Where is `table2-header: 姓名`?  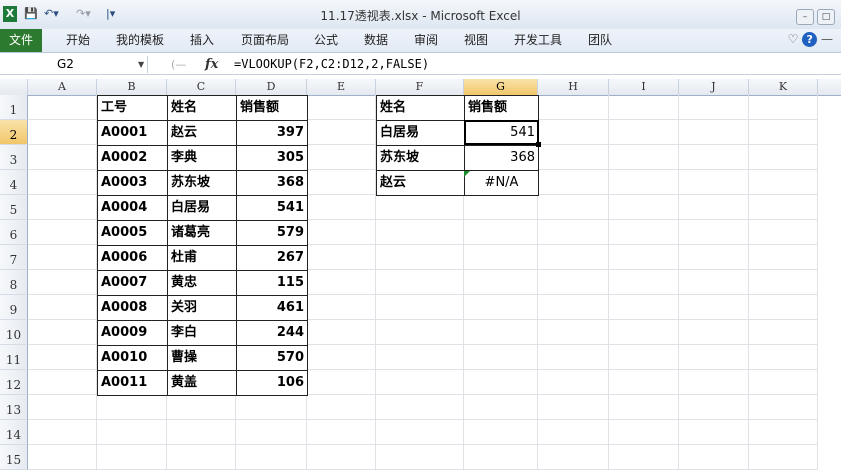
table2-header: 姓名 is located at coordinates (420, 108).